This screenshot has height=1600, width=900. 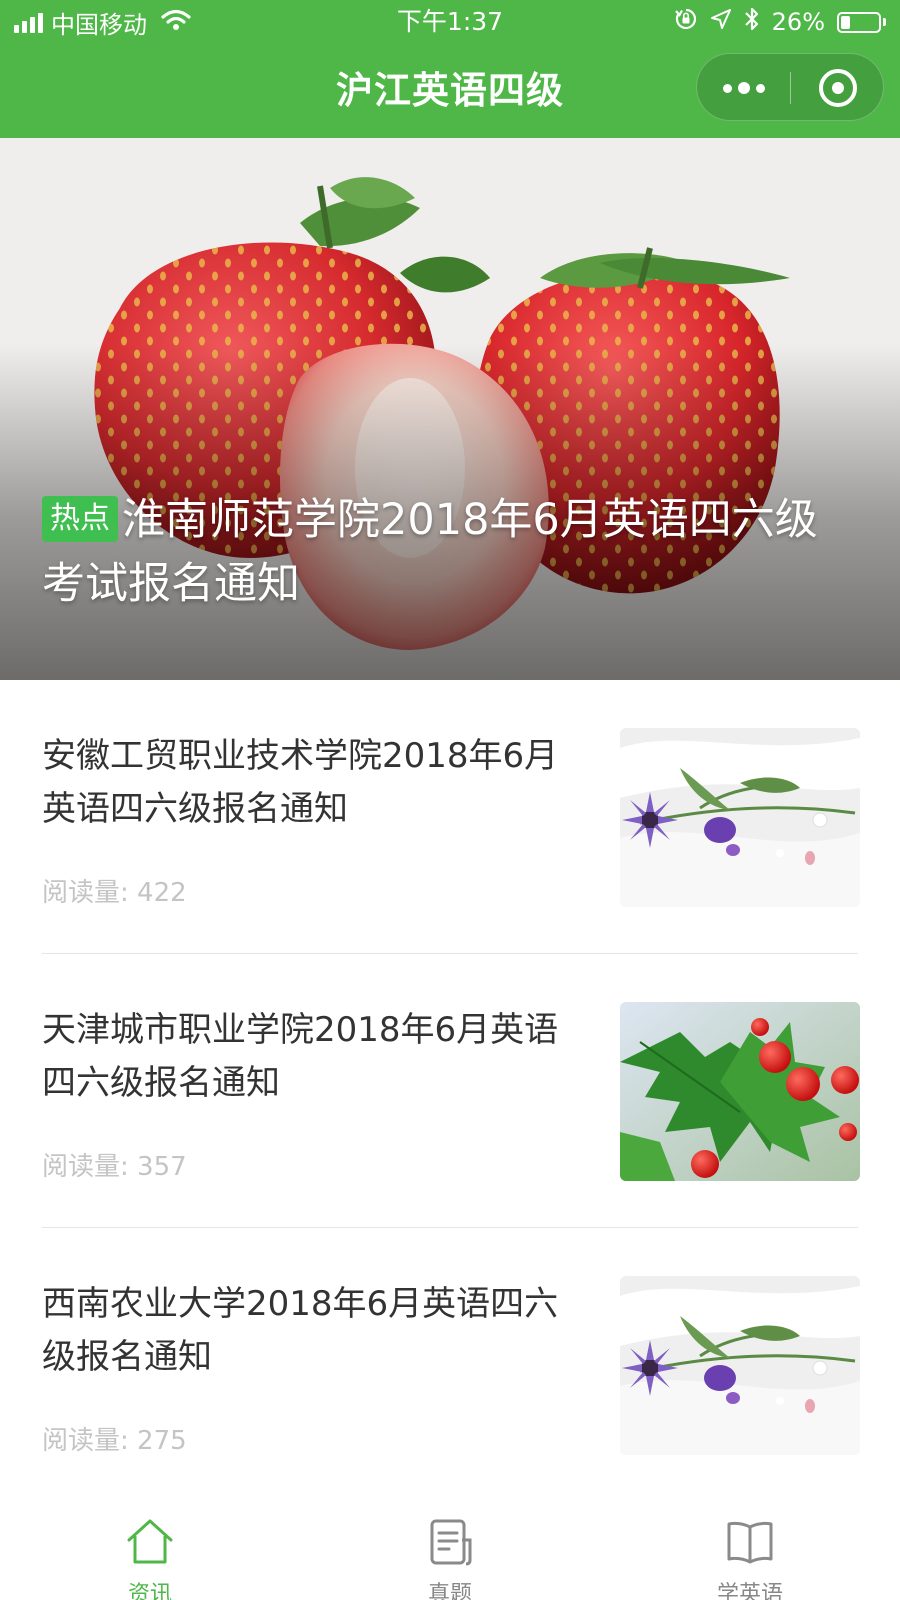 I want to click on banner-caption: 热点 淮南师范学院2018年6月英语四六级考试报名通知, so click(x=442, y=552).